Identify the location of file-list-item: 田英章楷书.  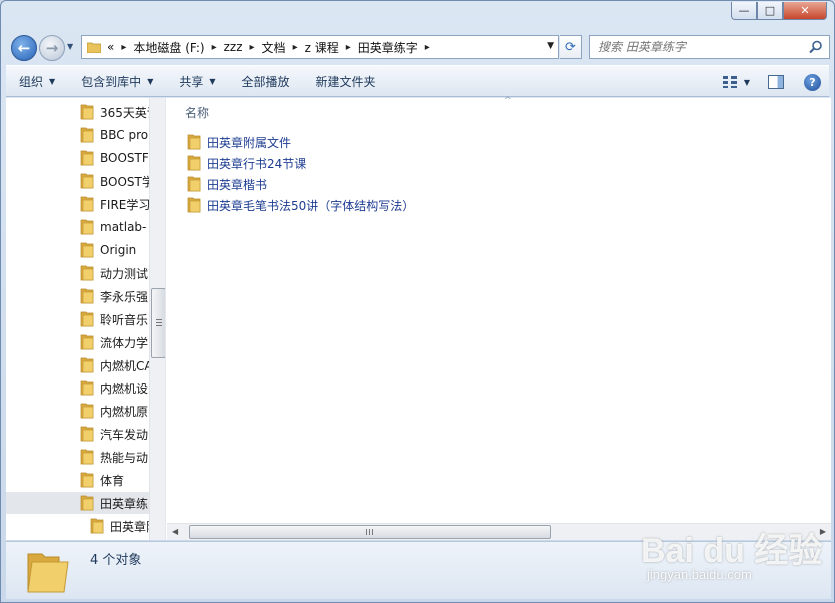
(227, 184).